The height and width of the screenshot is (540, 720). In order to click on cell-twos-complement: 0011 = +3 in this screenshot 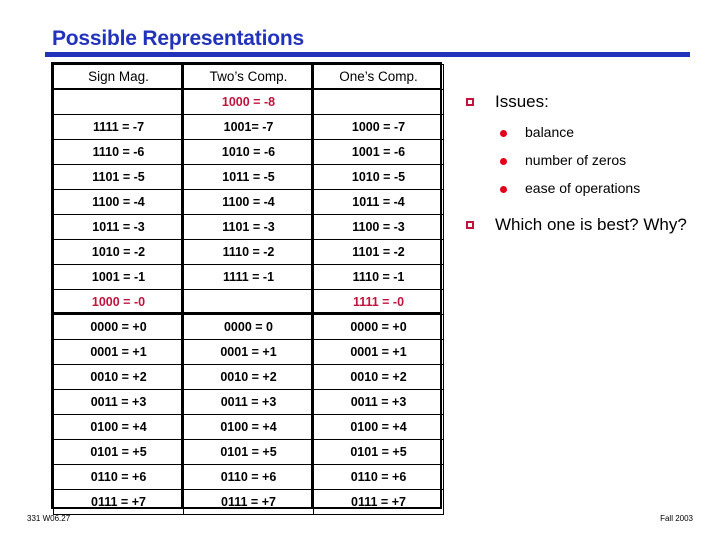, I will do `click(248, 402)`.